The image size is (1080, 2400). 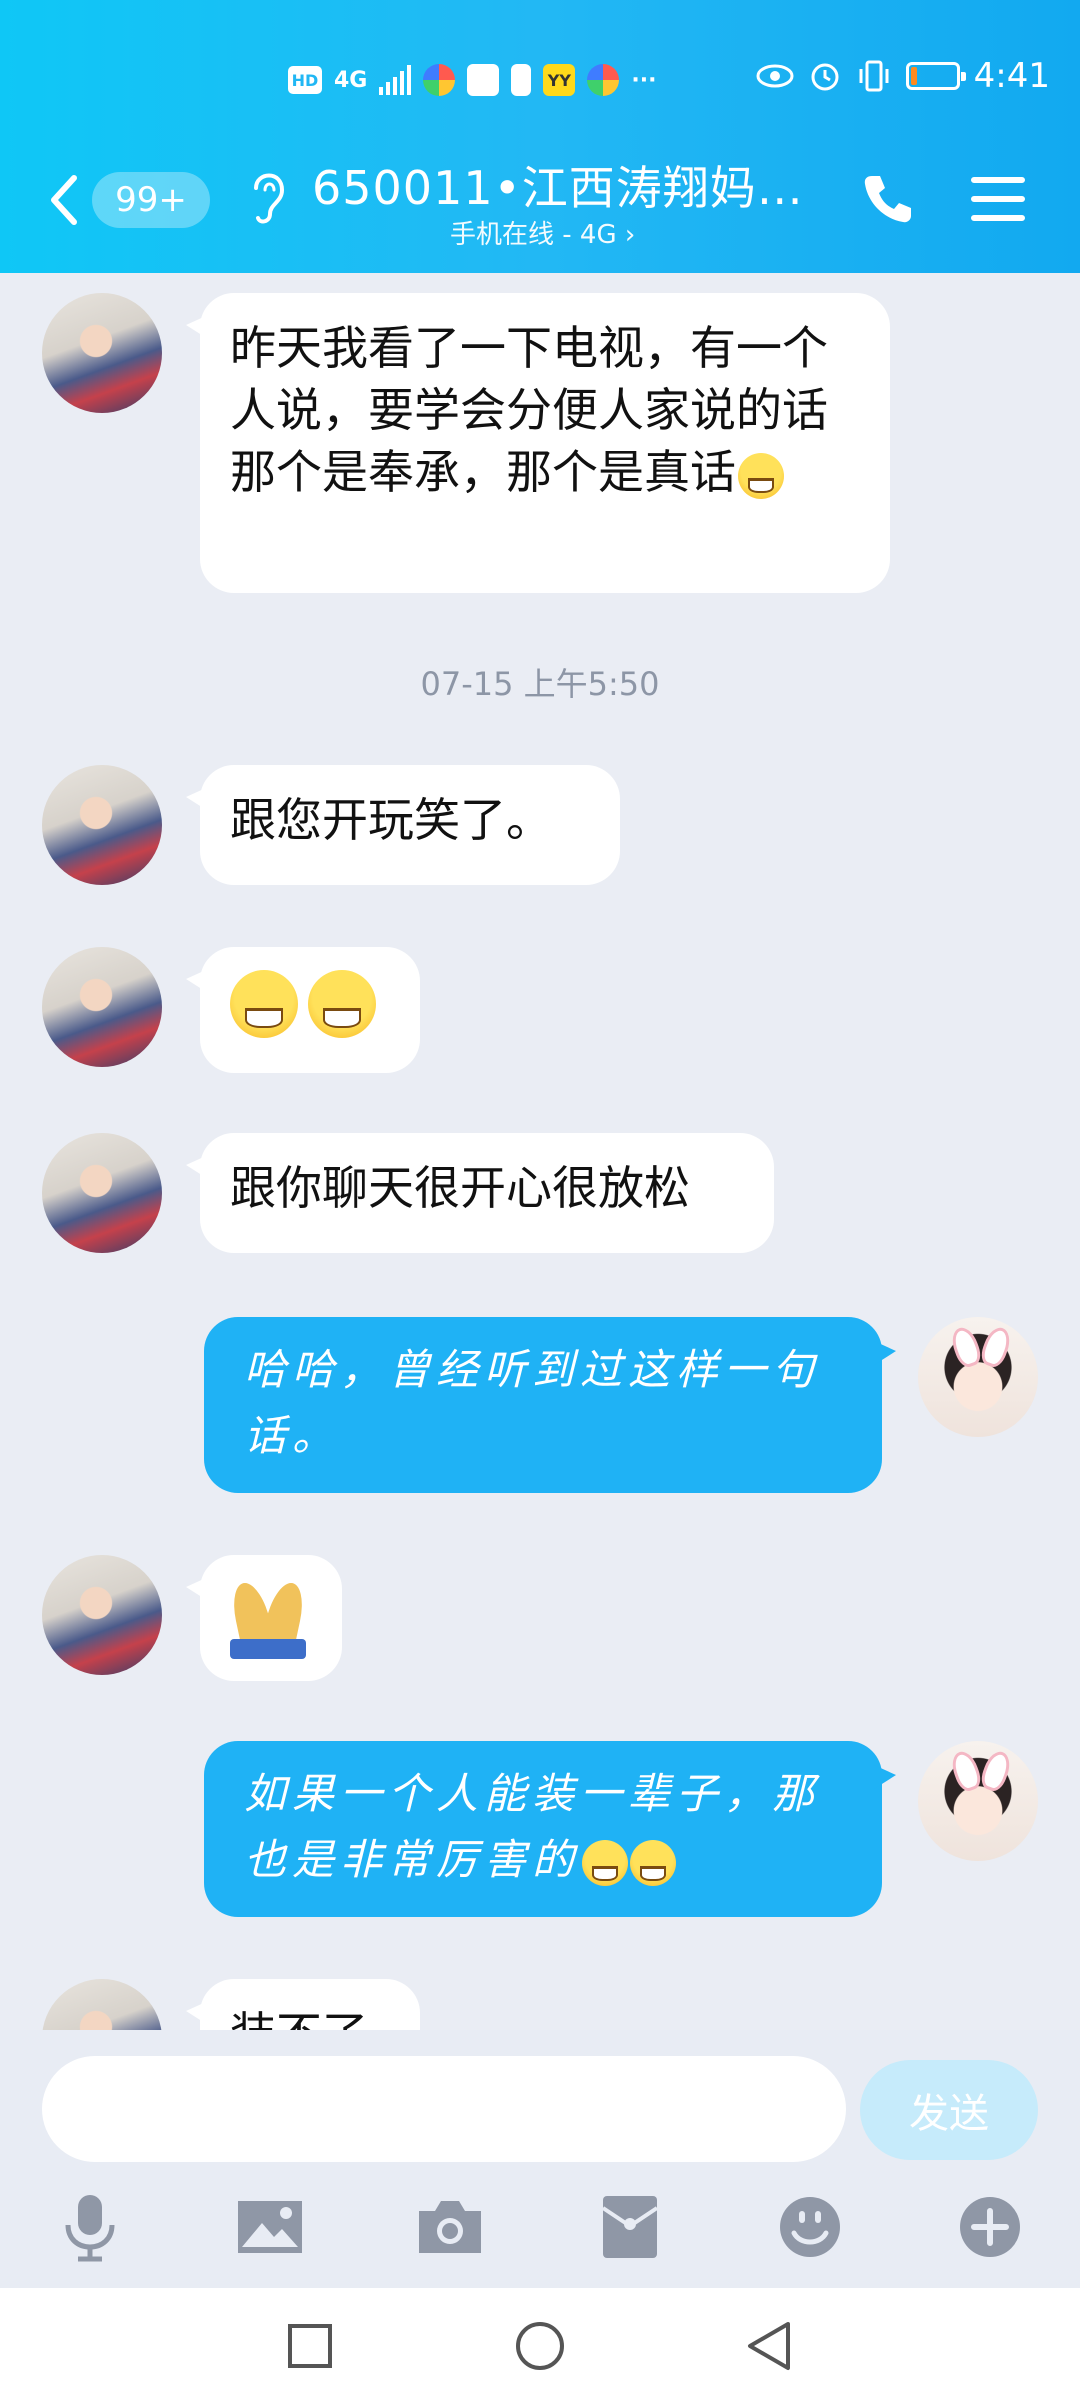 I want to click on nav-bar: 99+ 650011•江西涛翔妈g... 手机在线 - 4G ›, so click(x=540, y=205).